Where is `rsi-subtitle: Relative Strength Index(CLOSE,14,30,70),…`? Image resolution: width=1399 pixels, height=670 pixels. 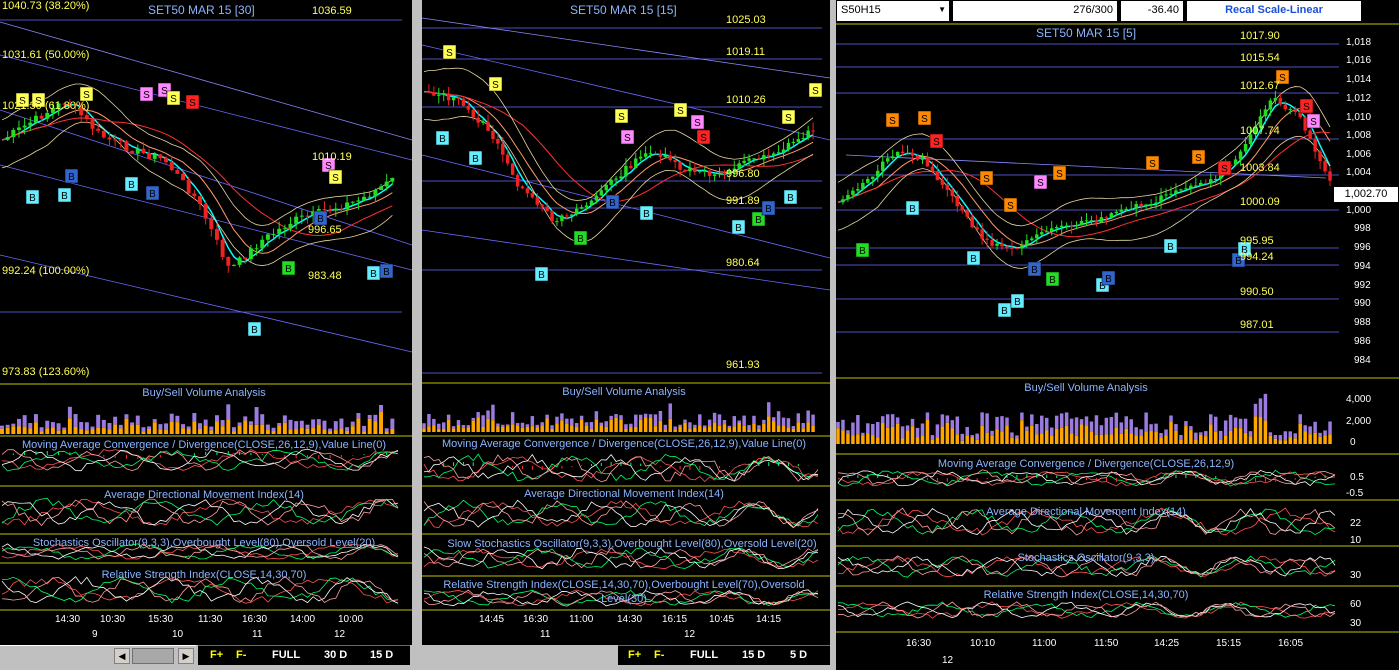
rsi-subtitle: Relative Strength Index(CLOSE,14,30,70),… is located at coordinates (624, 592).